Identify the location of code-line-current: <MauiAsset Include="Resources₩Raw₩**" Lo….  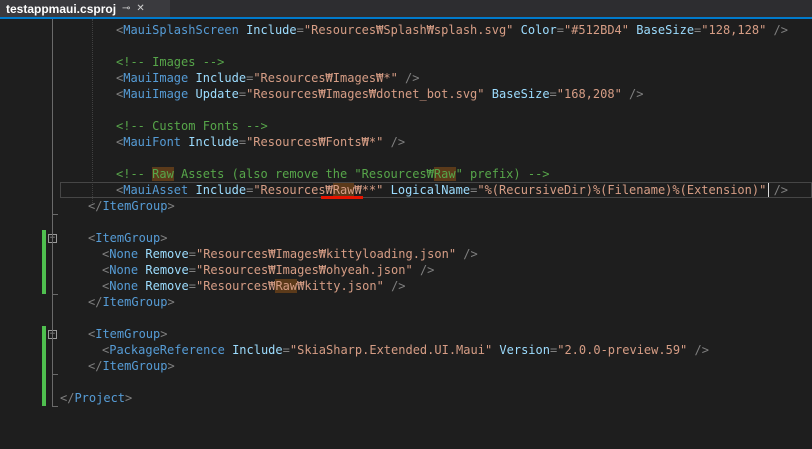
(452, 190).